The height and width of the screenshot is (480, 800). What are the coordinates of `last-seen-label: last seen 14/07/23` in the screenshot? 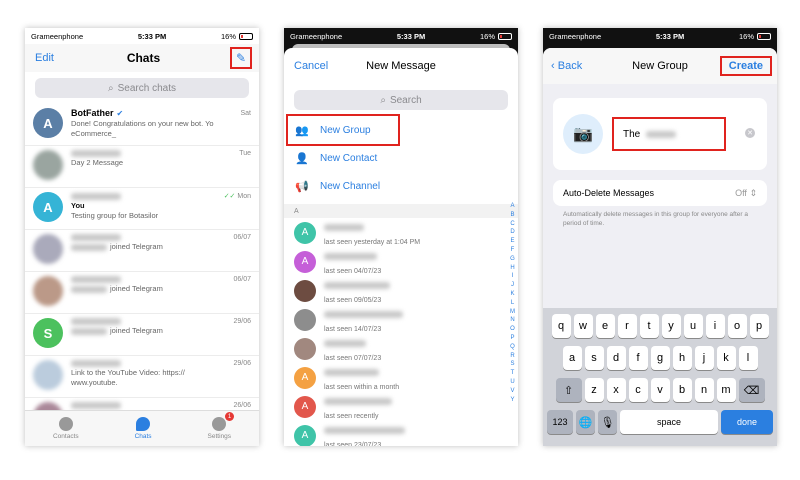 It's located at (353, 329).